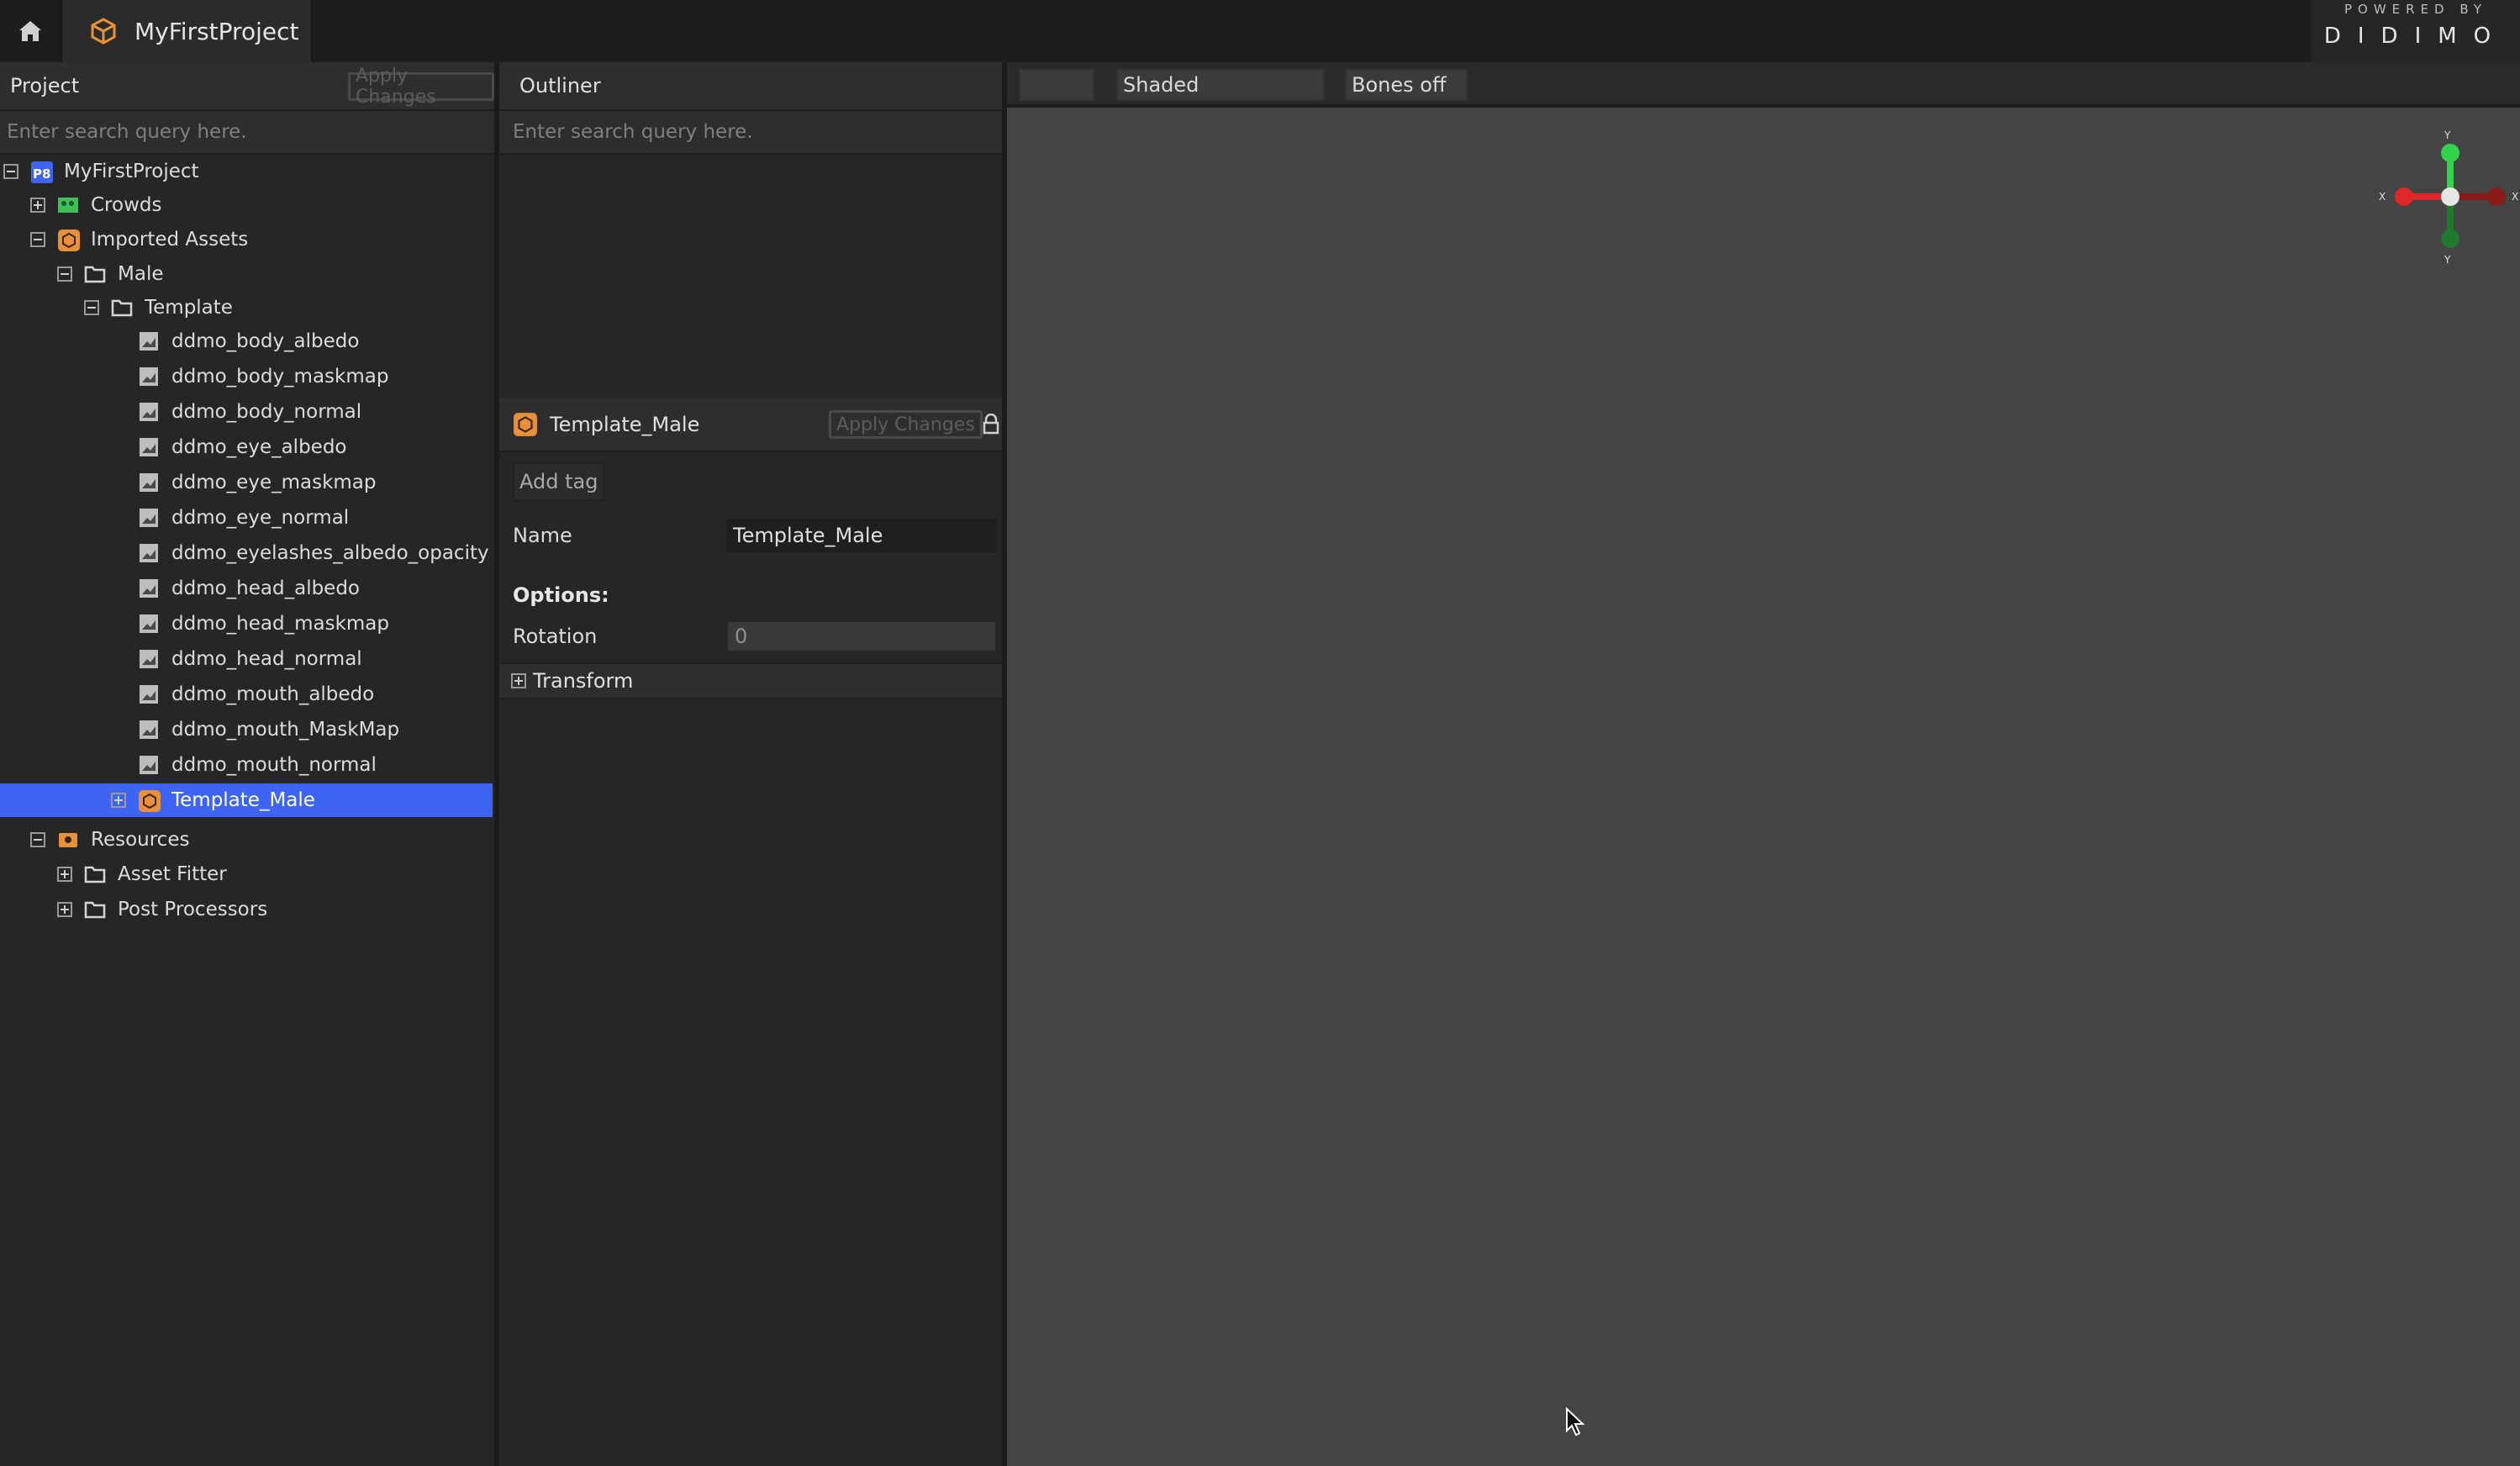  I want to click on tree-item-label: ddmo_head_albedo, so click(266, 588).